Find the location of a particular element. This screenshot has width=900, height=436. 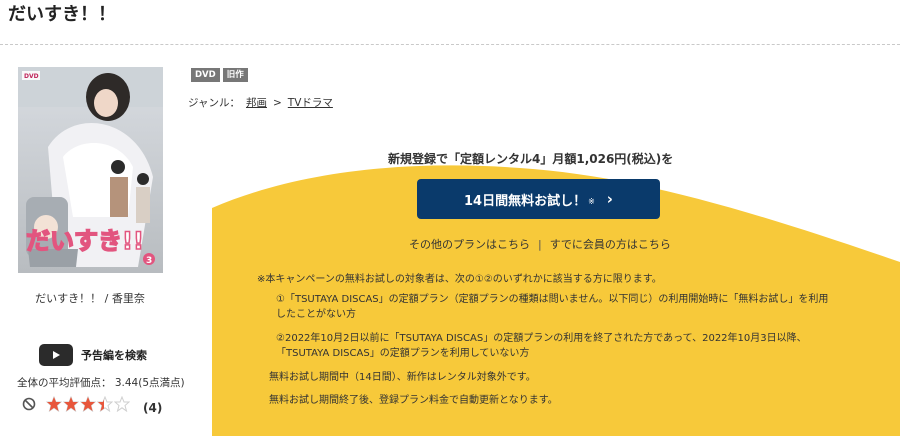

genre-label: ジャンル： is located at coordinates (214, 103).